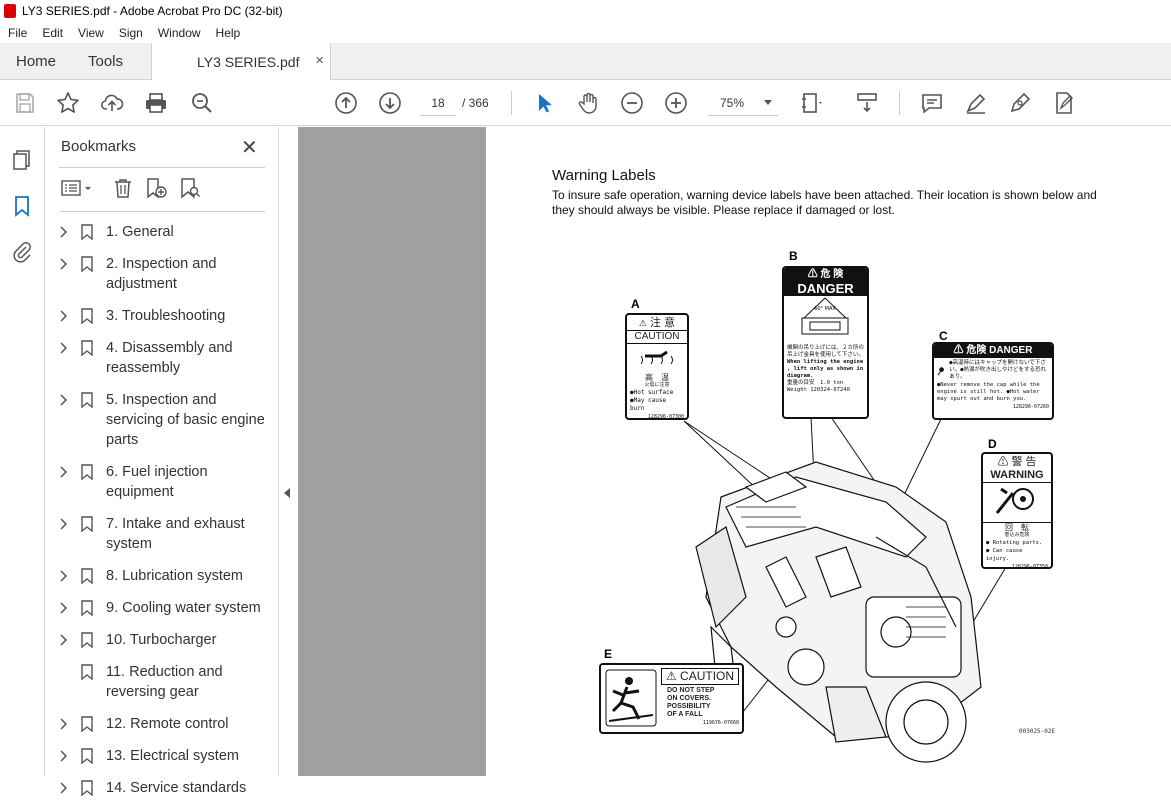  I want to click on label-a-letter: A, so click(635, 304).